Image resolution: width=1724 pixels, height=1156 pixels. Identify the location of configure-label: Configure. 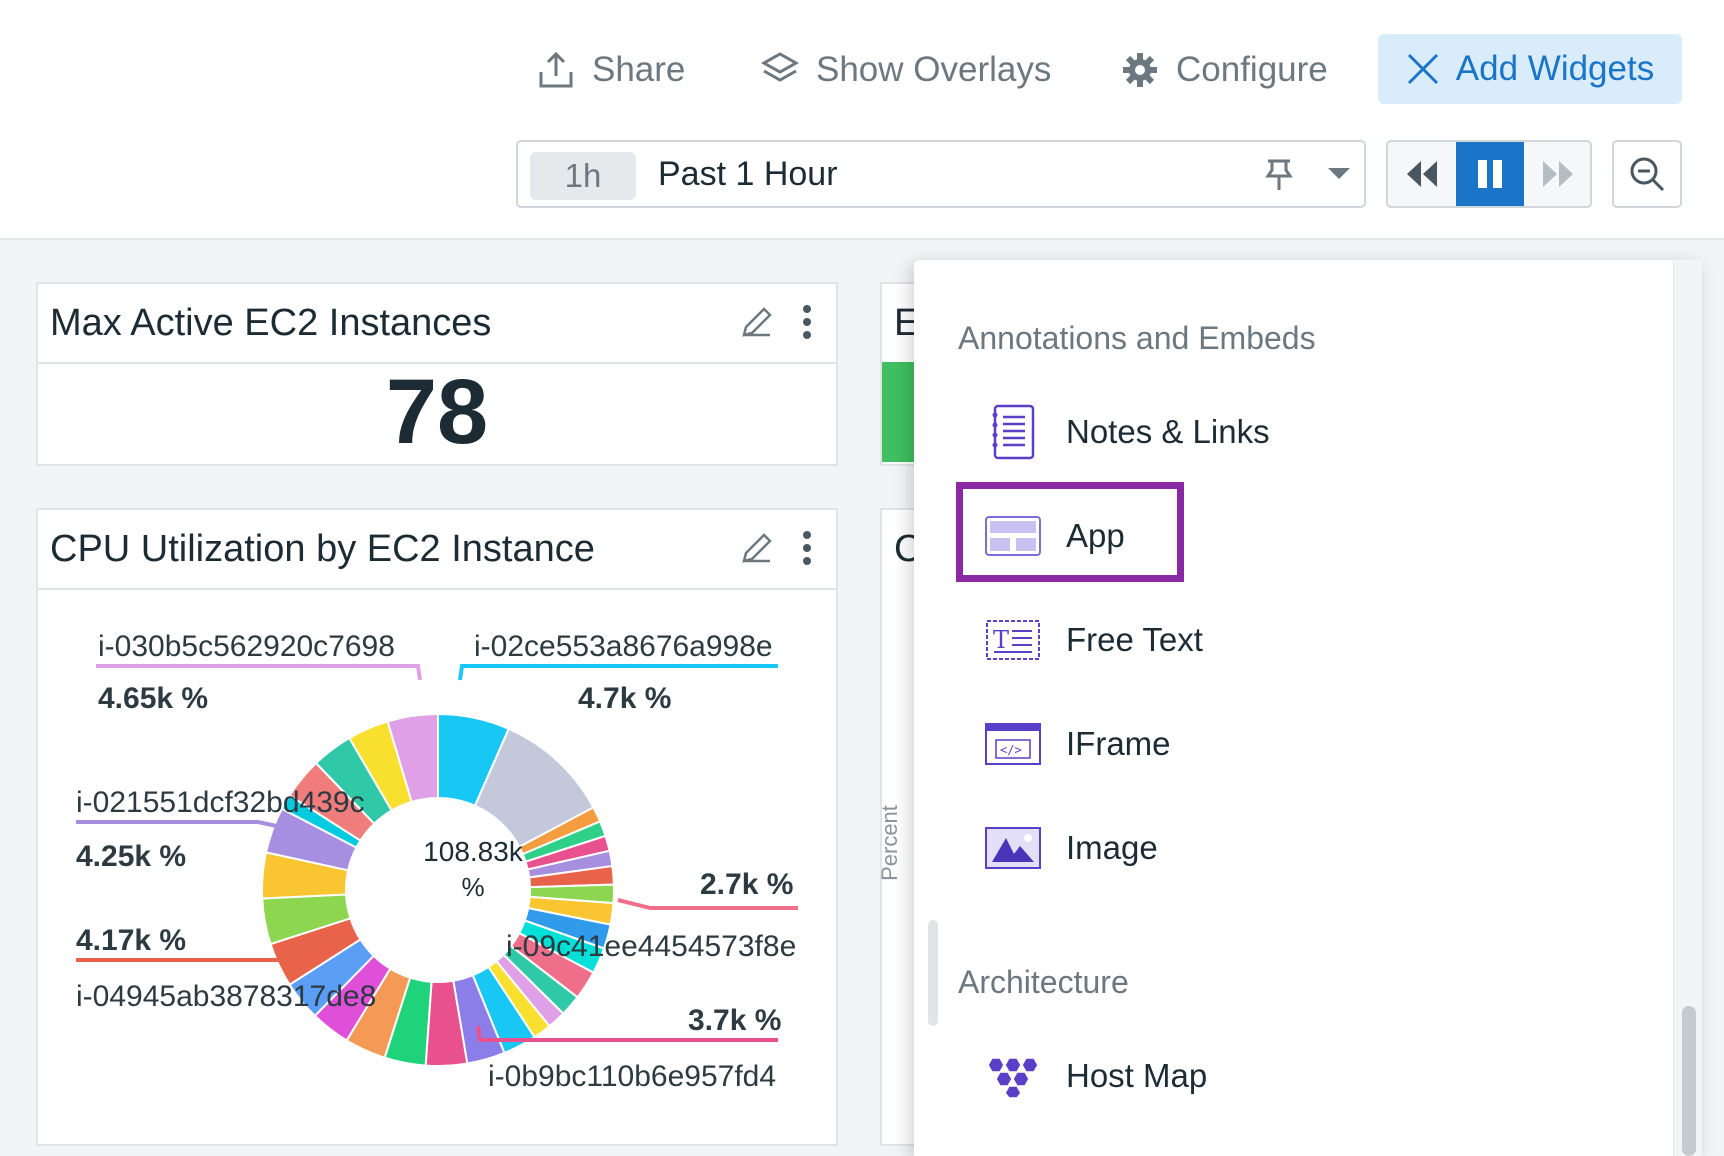
(1252, 69).